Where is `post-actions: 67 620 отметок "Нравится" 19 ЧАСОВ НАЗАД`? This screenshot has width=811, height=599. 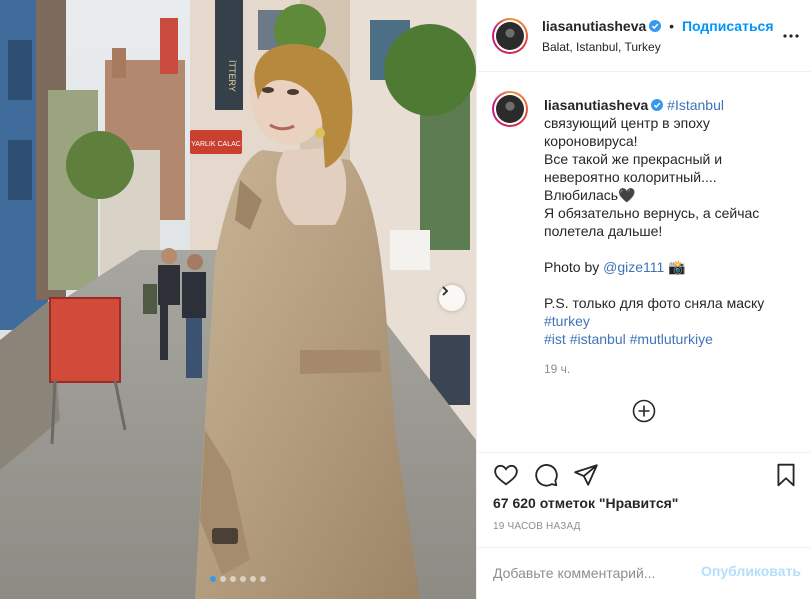
post-actions: 67 620 отметок "Нравится" 19 ЧАСОВ НАЗАД is located at coordinates (644, 499).